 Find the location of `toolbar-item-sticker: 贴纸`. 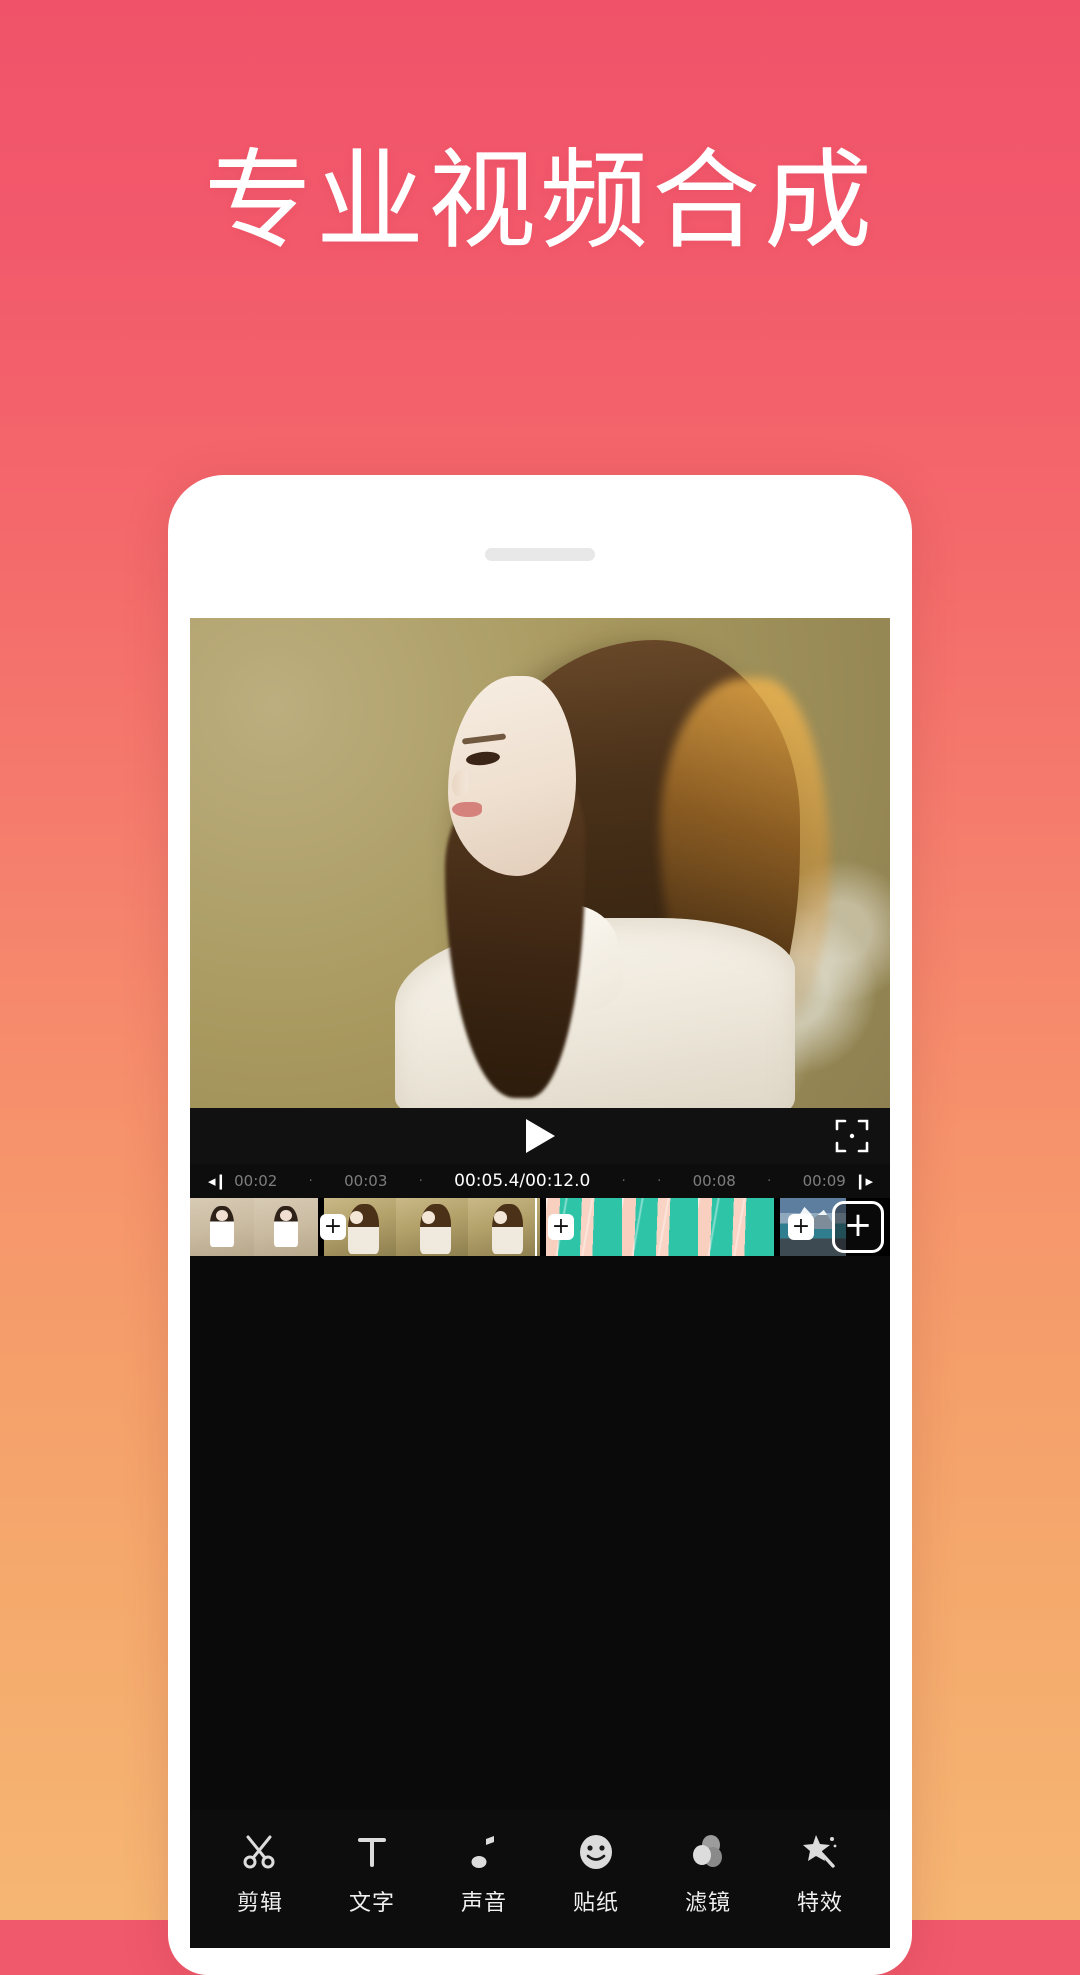

toolbar-item-sticker: 贴纸 is located at coordinates (596, 1873).